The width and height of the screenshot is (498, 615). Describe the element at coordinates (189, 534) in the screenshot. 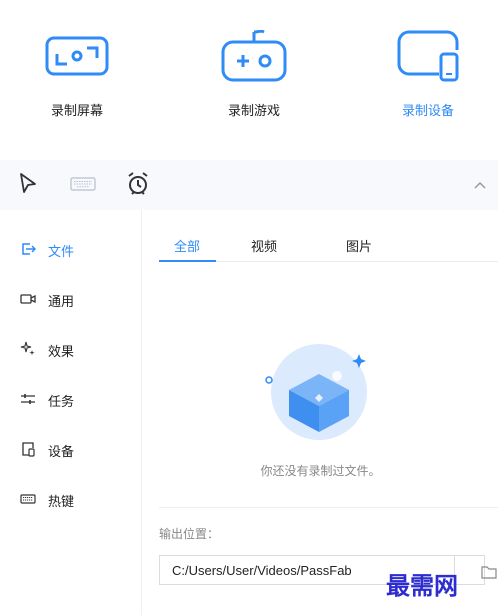

I see `output-location-label: 输出位置：` at that location.